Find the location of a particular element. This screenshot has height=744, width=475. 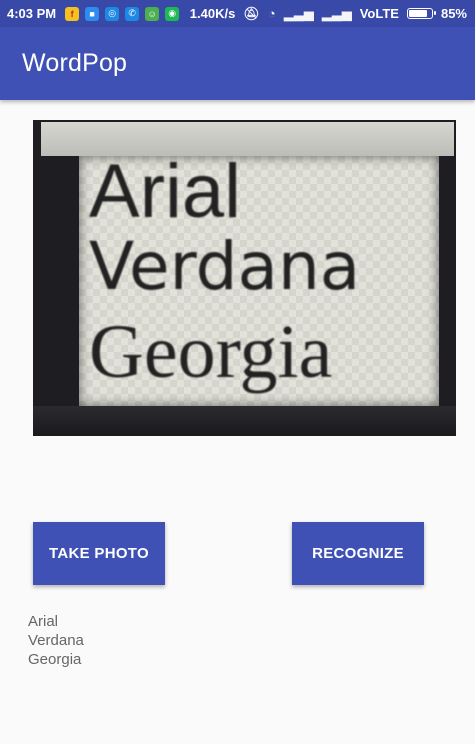

result-line: Arial is located at coordinates (43, 621).